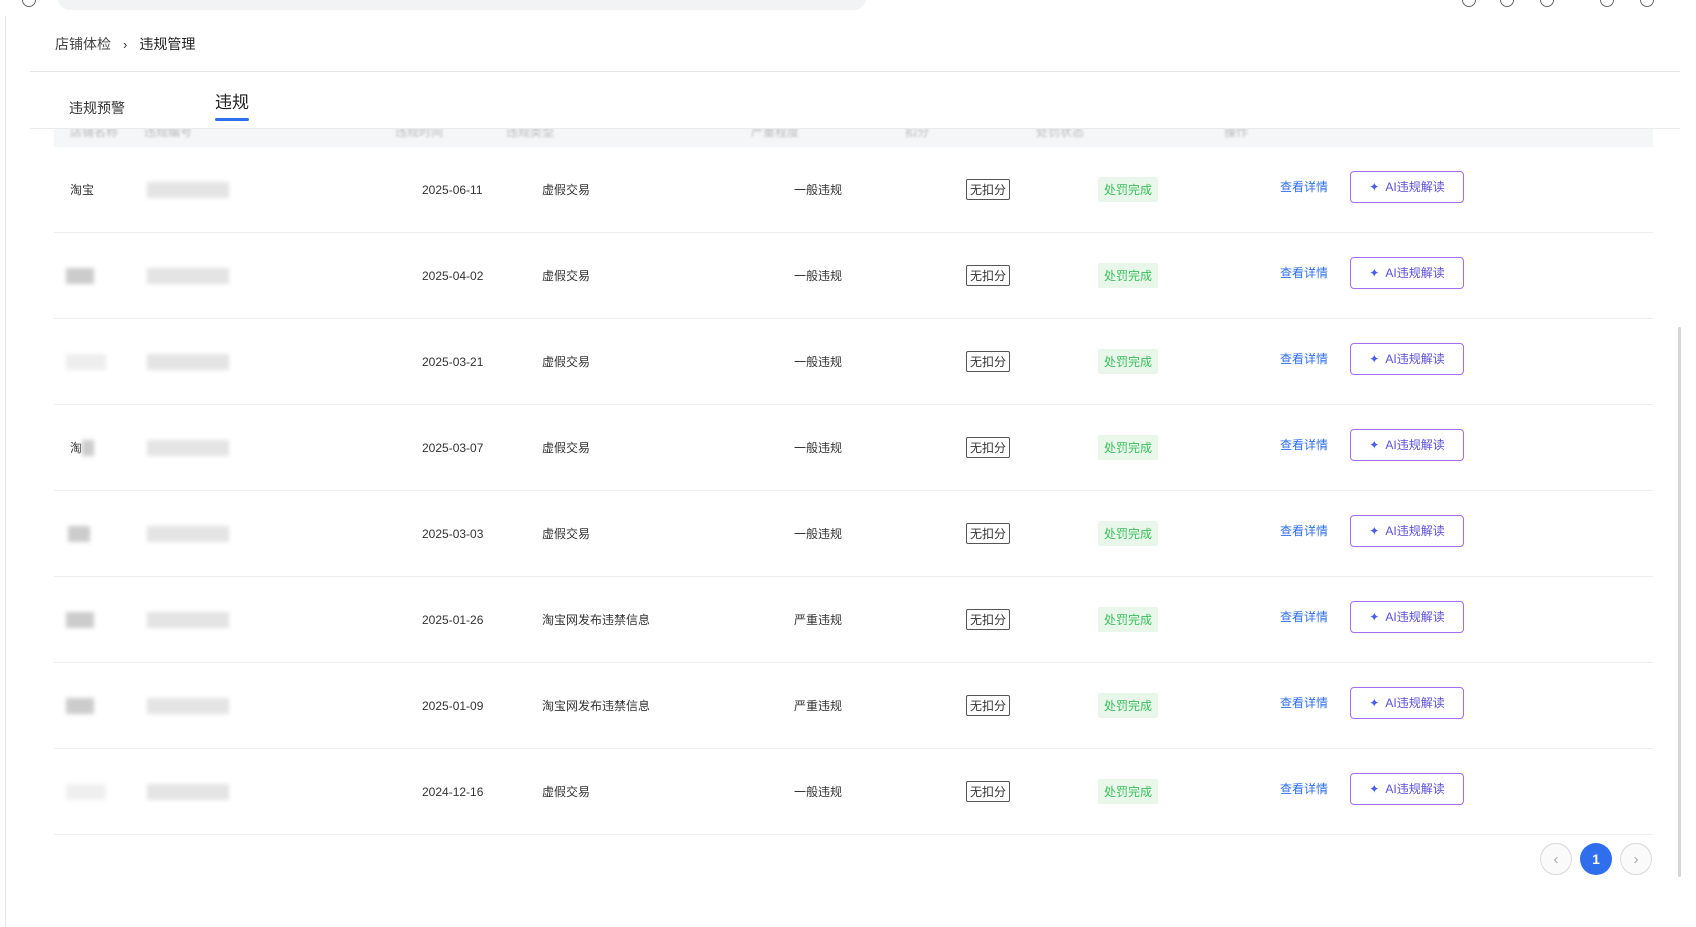  I want to click on reload-icon, so click(29, 3).